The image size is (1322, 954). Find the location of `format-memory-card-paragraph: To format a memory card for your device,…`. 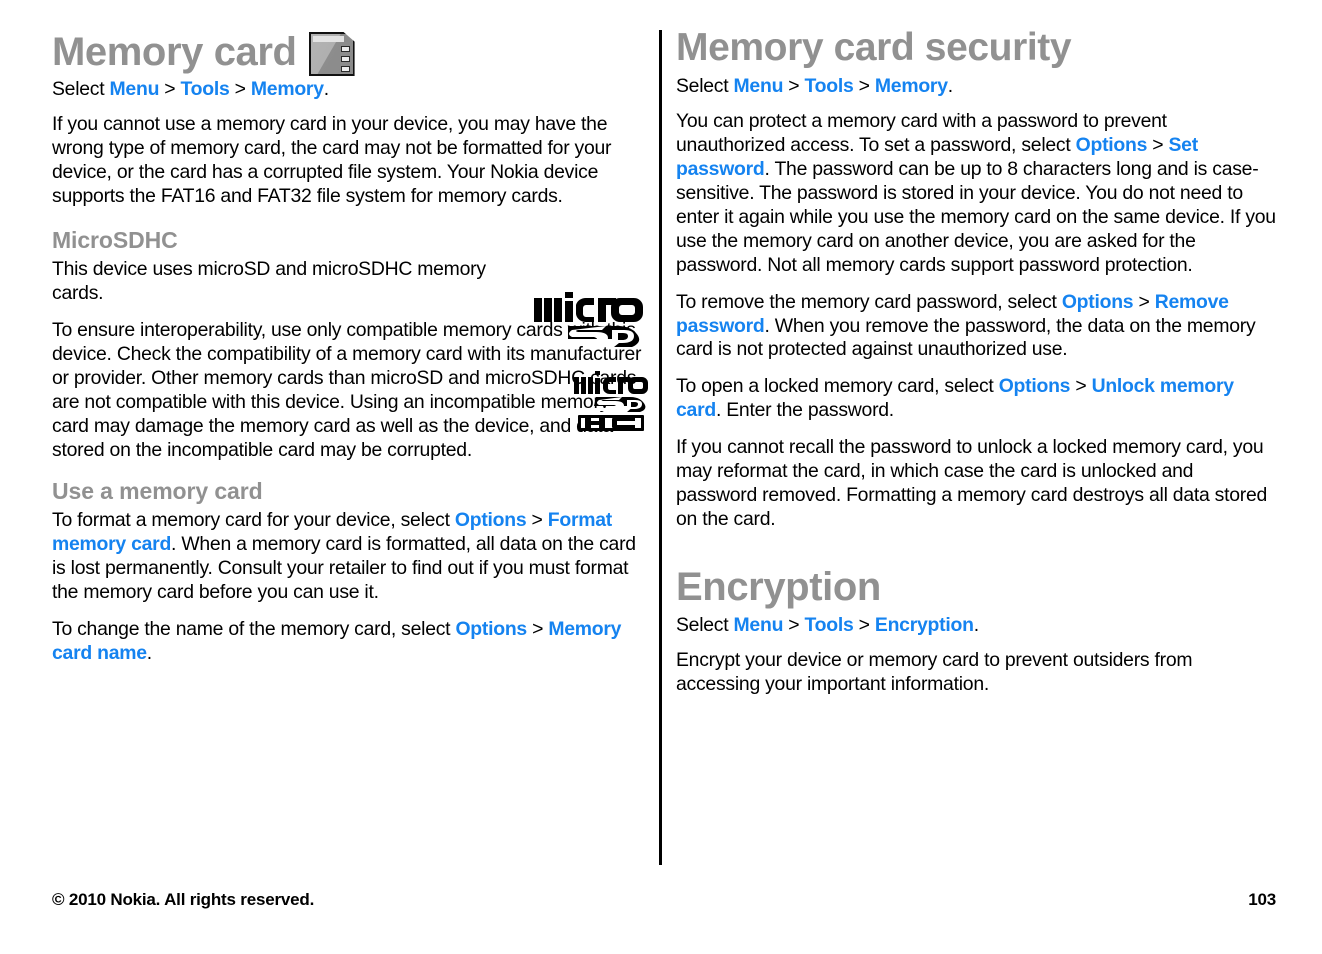

format-memory-card-paragraph: To format a memory card for your device,… is located at coordinates (349, 557).